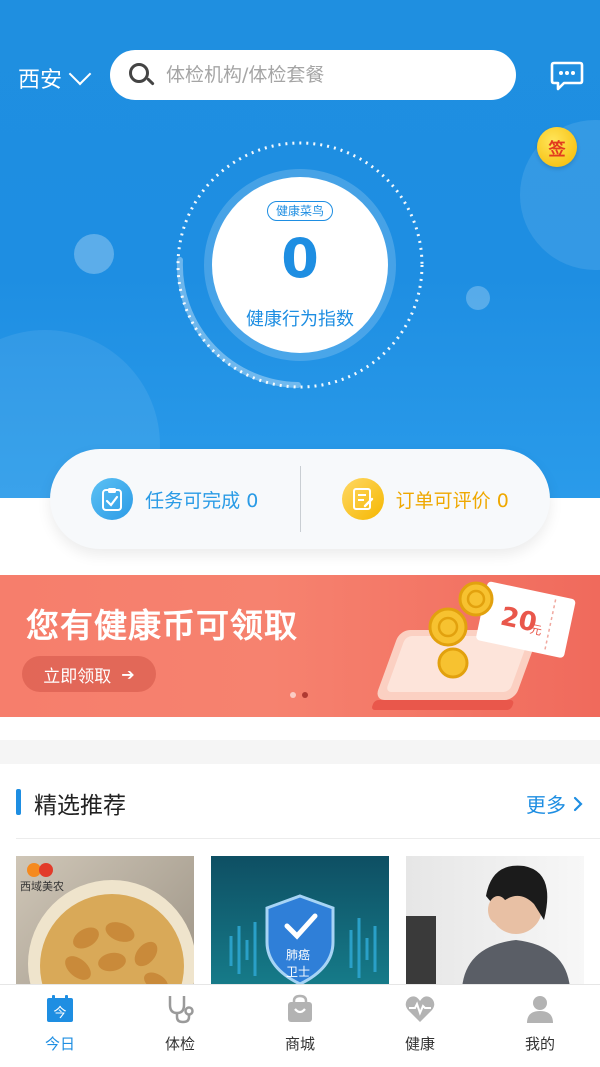 This screenshot has height=1067, width=600. What do you see at coordinates (107, 925) in the screenshot?
I see `cashew-nuts-image: 西域美农` at bounding box center [107, 925].